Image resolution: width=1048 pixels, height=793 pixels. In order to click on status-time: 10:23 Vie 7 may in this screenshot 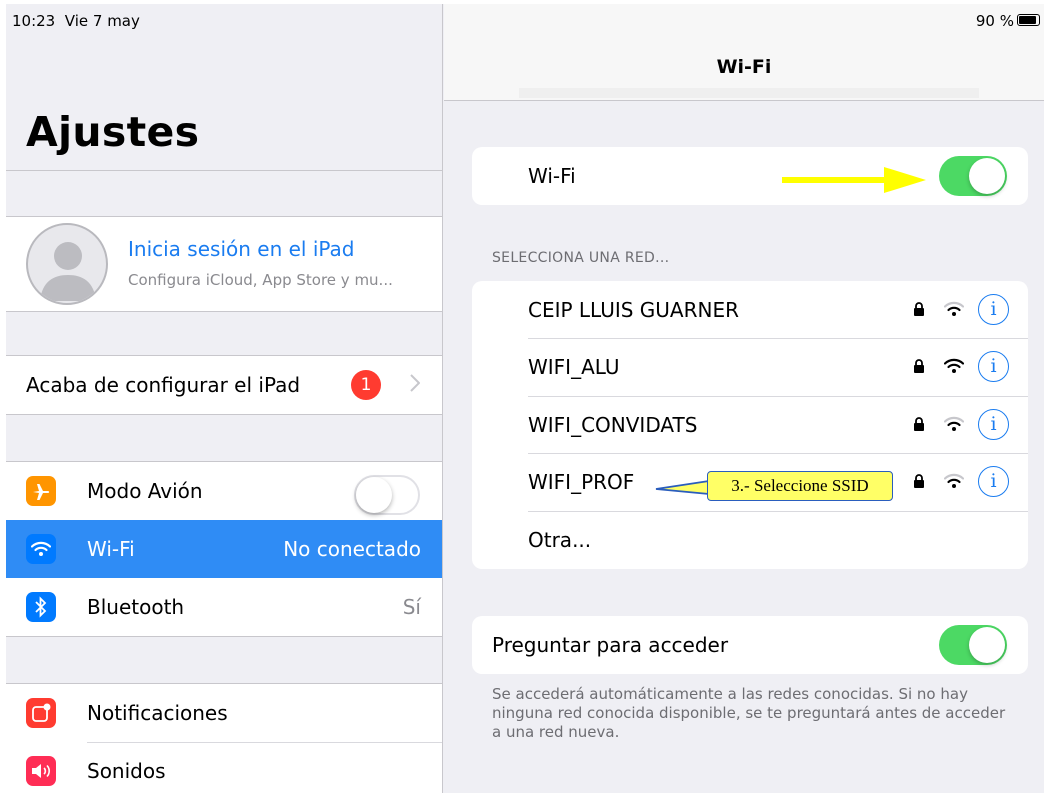, I will do `click(76, 21)`.